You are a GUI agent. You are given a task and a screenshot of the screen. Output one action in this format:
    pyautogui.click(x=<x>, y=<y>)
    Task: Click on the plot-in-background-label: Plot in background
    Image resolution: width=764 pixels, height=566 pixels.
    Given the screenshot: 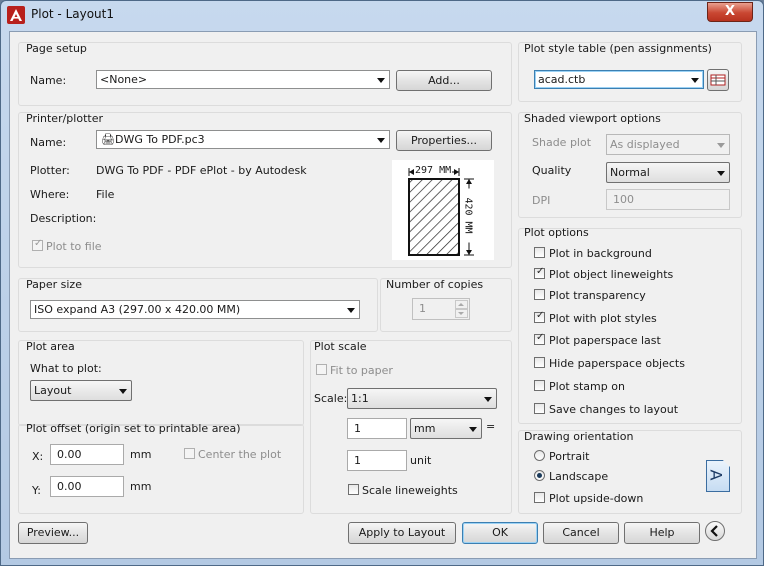 What is the action you would take?
    pyautogui.click(x=600, y=253)
    